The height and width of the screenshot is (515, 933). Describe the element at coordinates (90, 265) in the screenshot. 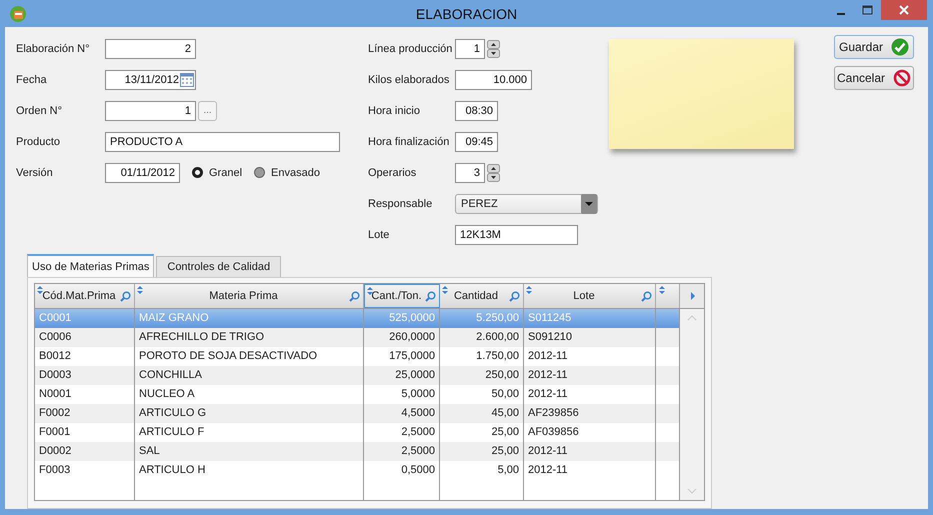

I see `tab: Uso de Materias Primas` at that location.